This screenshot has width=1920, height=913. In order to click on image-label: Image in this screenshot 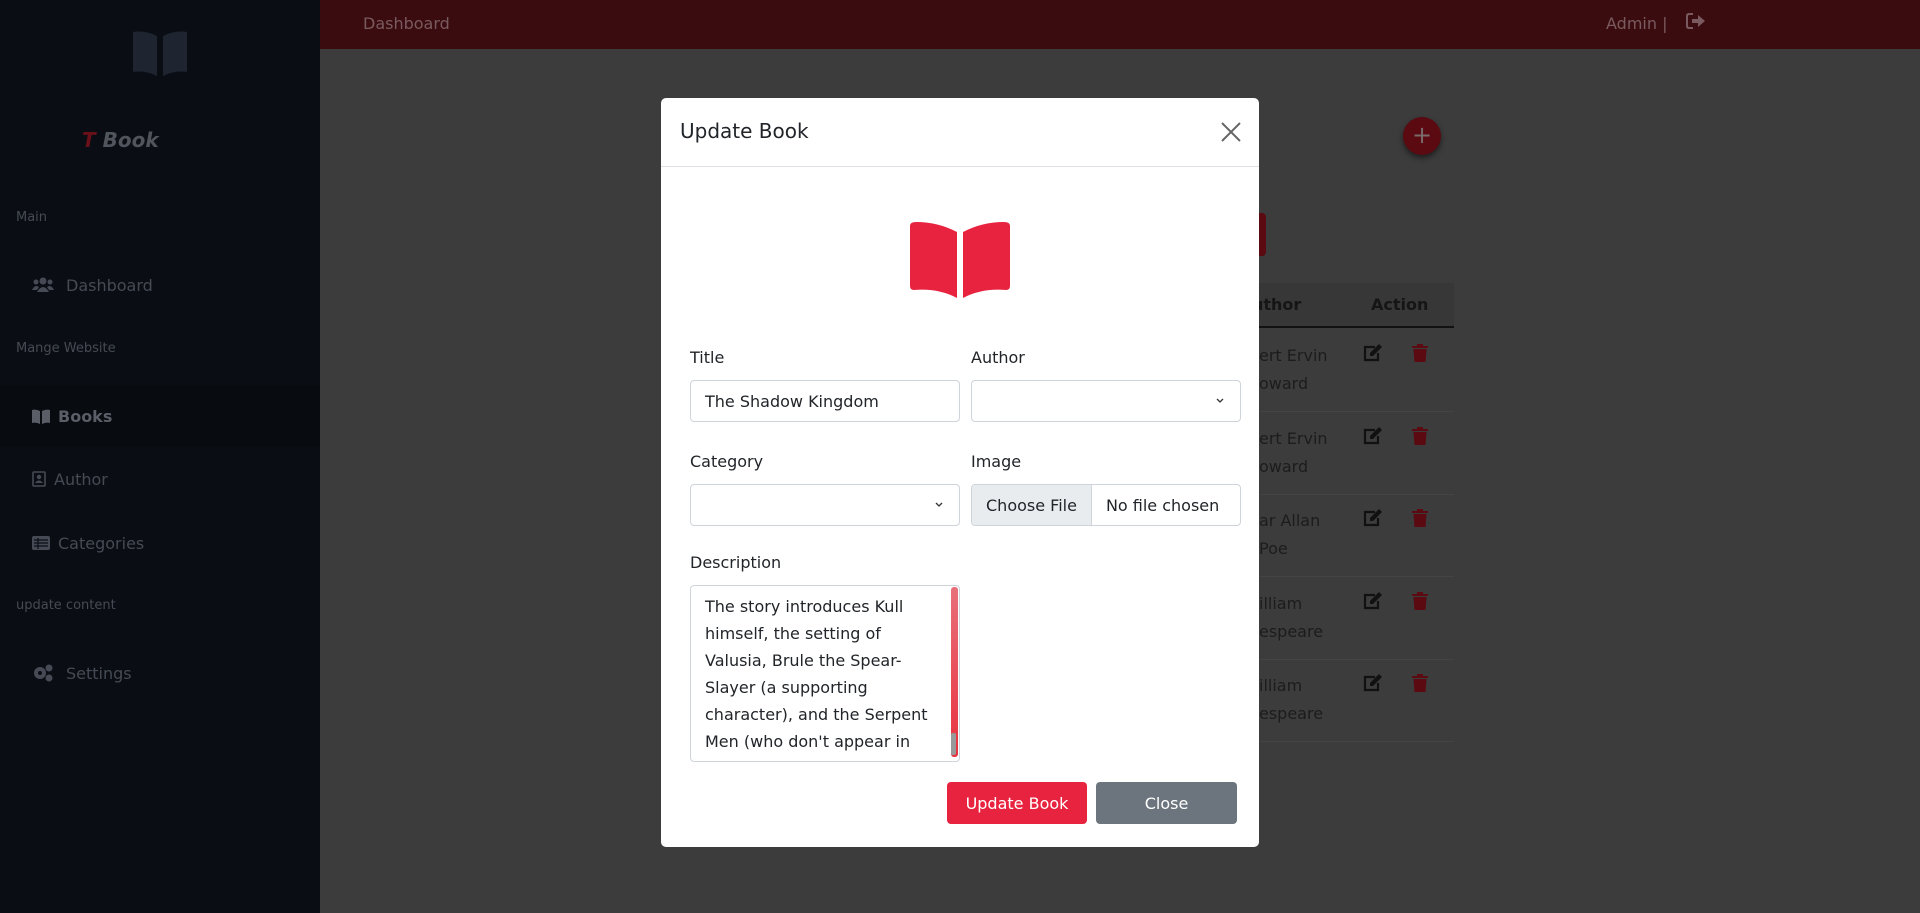, I will do `click(996, 461)`.